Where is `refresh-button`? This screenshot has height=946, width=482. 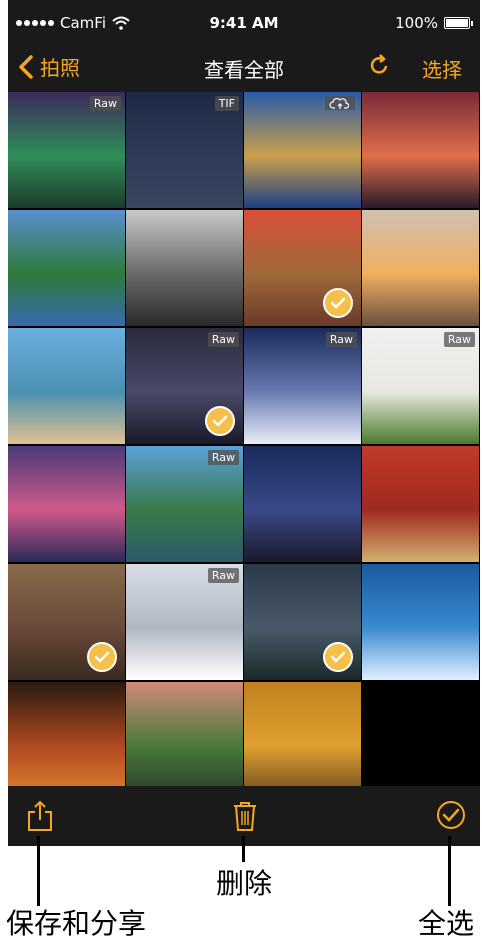
refresh-button is located at coordinates (380, 68).